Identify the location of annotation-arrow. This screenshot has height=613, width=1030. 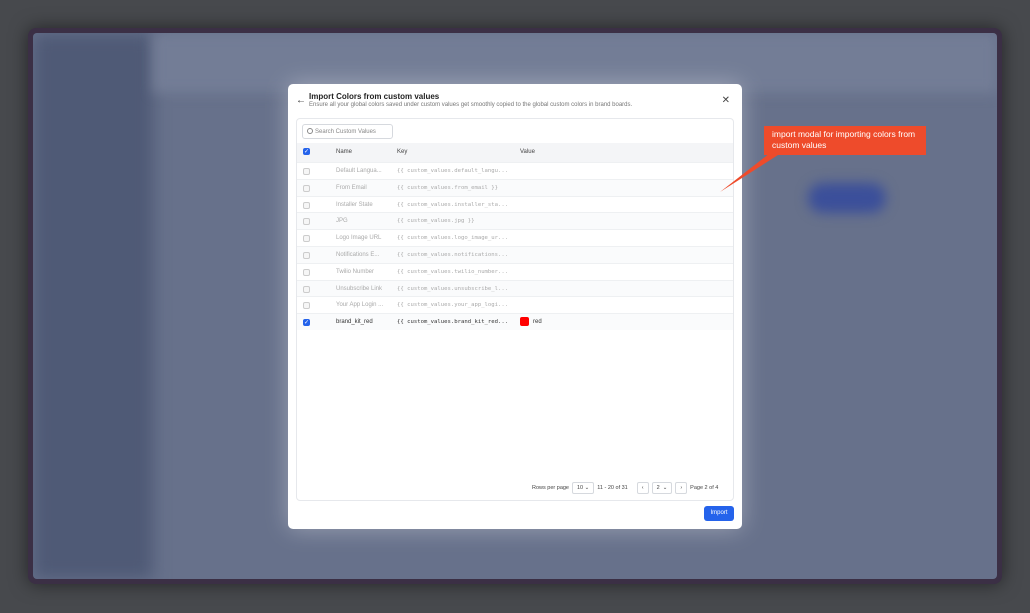
(749, 172).